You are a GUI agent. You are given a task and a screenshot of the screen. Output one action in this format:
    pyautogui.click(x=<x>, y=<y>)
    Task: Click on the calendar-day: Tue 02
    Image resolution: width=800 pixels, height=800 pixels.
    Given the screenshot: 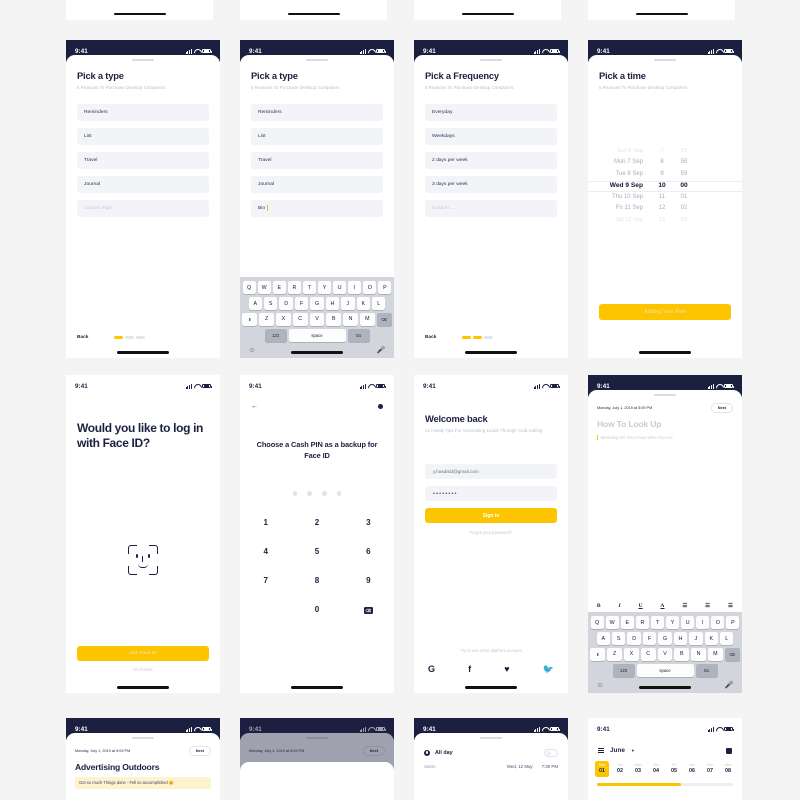 What is the action you would take?
    pyautogui.click(x=620, y=769)
    